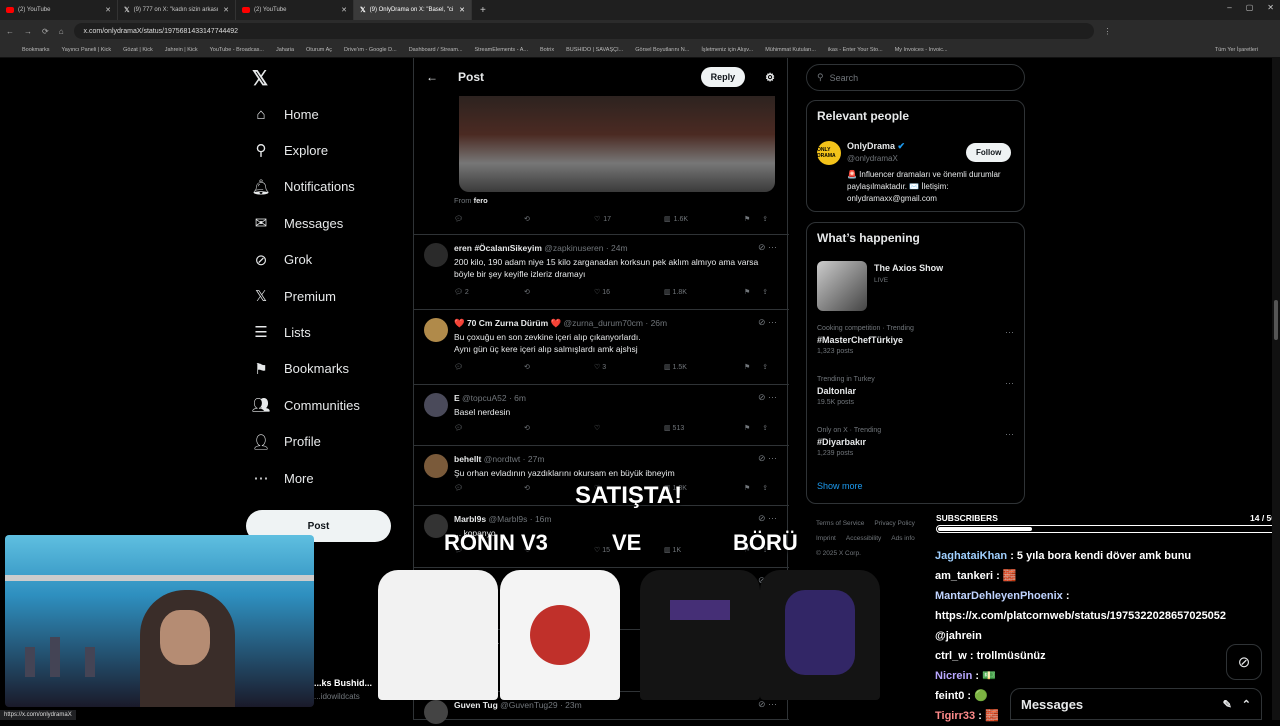 The image size is (1280, 726). Describe the element at coordinates (846, 391) in the screenshot. I see `trend-item: Trending in Turkey Daltonlar 19.5K posts` at that location.